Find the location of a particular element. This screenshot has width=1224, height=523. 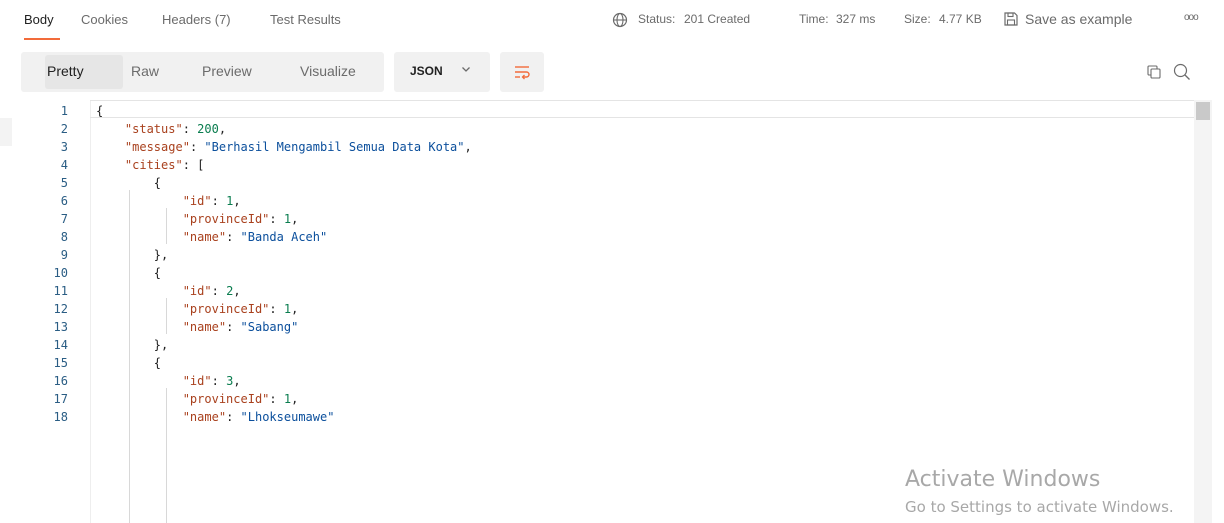

line-number: 11 is located at coordinates (60, 291).